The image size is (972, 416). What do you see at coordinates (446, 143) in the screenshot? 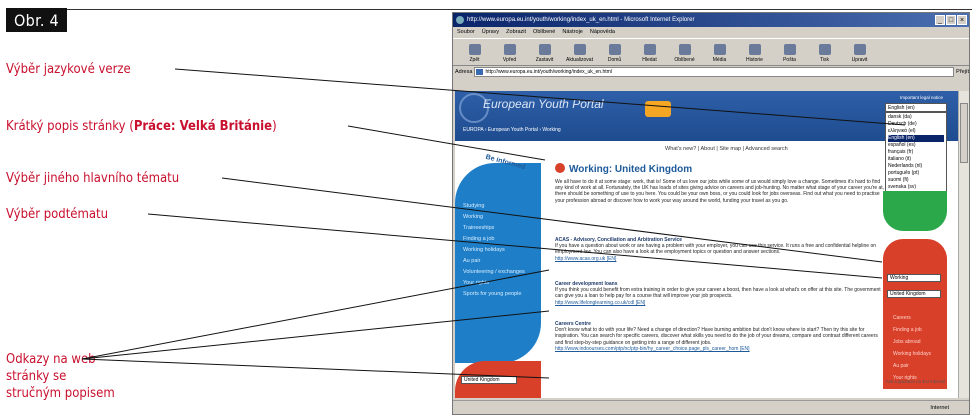
I see `pointer-line-description` at bounding box center [446, 143].